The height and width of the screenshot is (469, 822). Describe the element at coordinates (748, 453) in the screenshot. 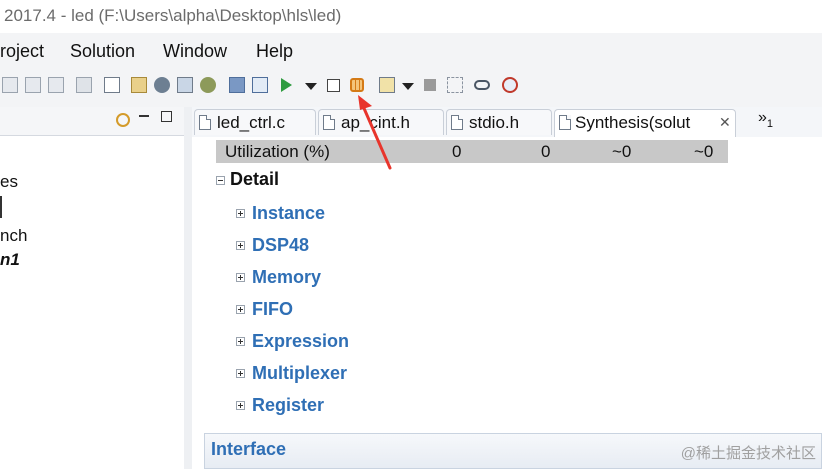

I see `watermark: @稀土掘金技术社区` at that location.